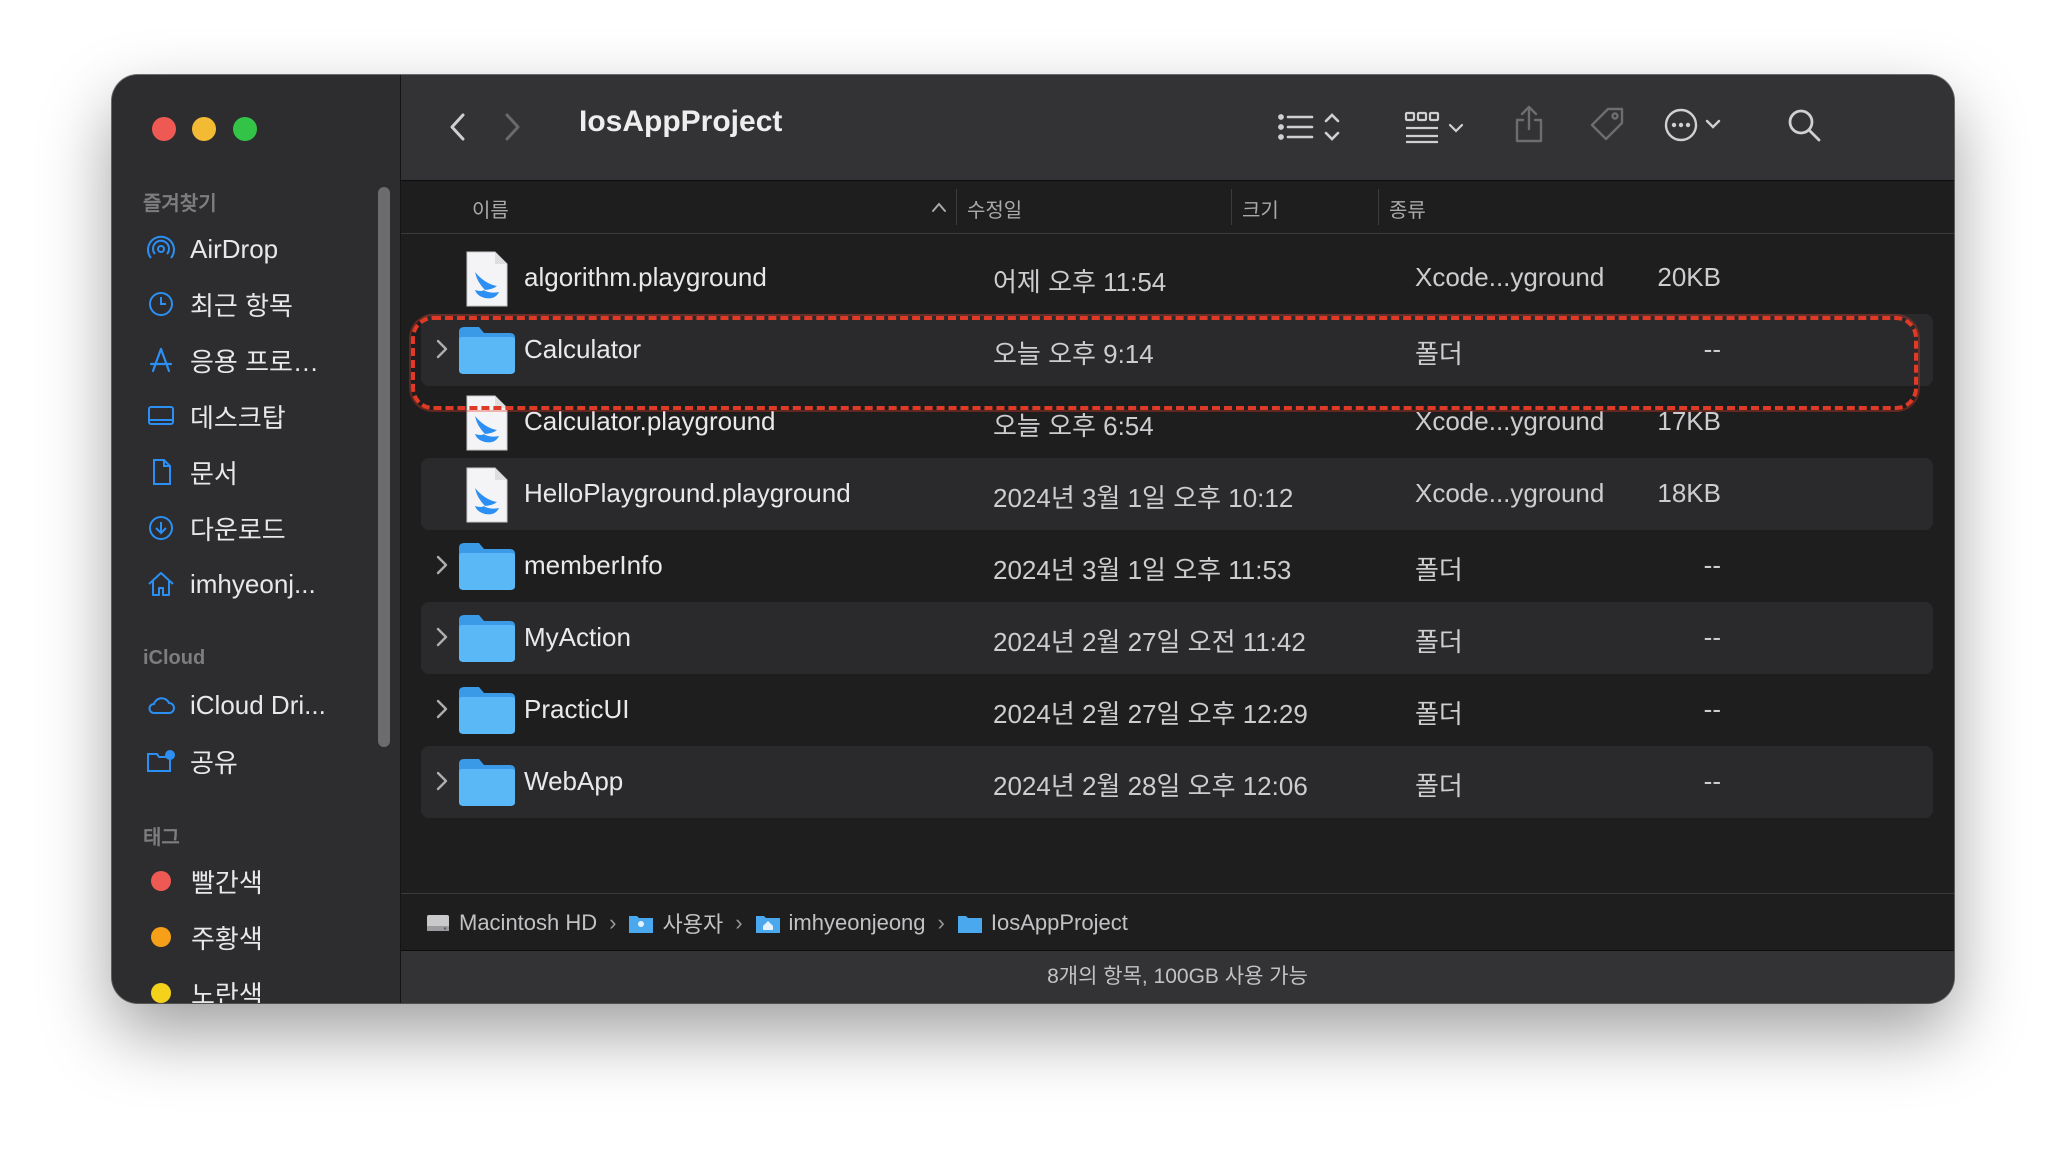 The height and width of the screenshot is (1152, 2064). What do you see at coordinates (1073, 354) in the screenshot?
I see `file-modified: 오늘 오후 9:14` at bounding box center [1073, 354].